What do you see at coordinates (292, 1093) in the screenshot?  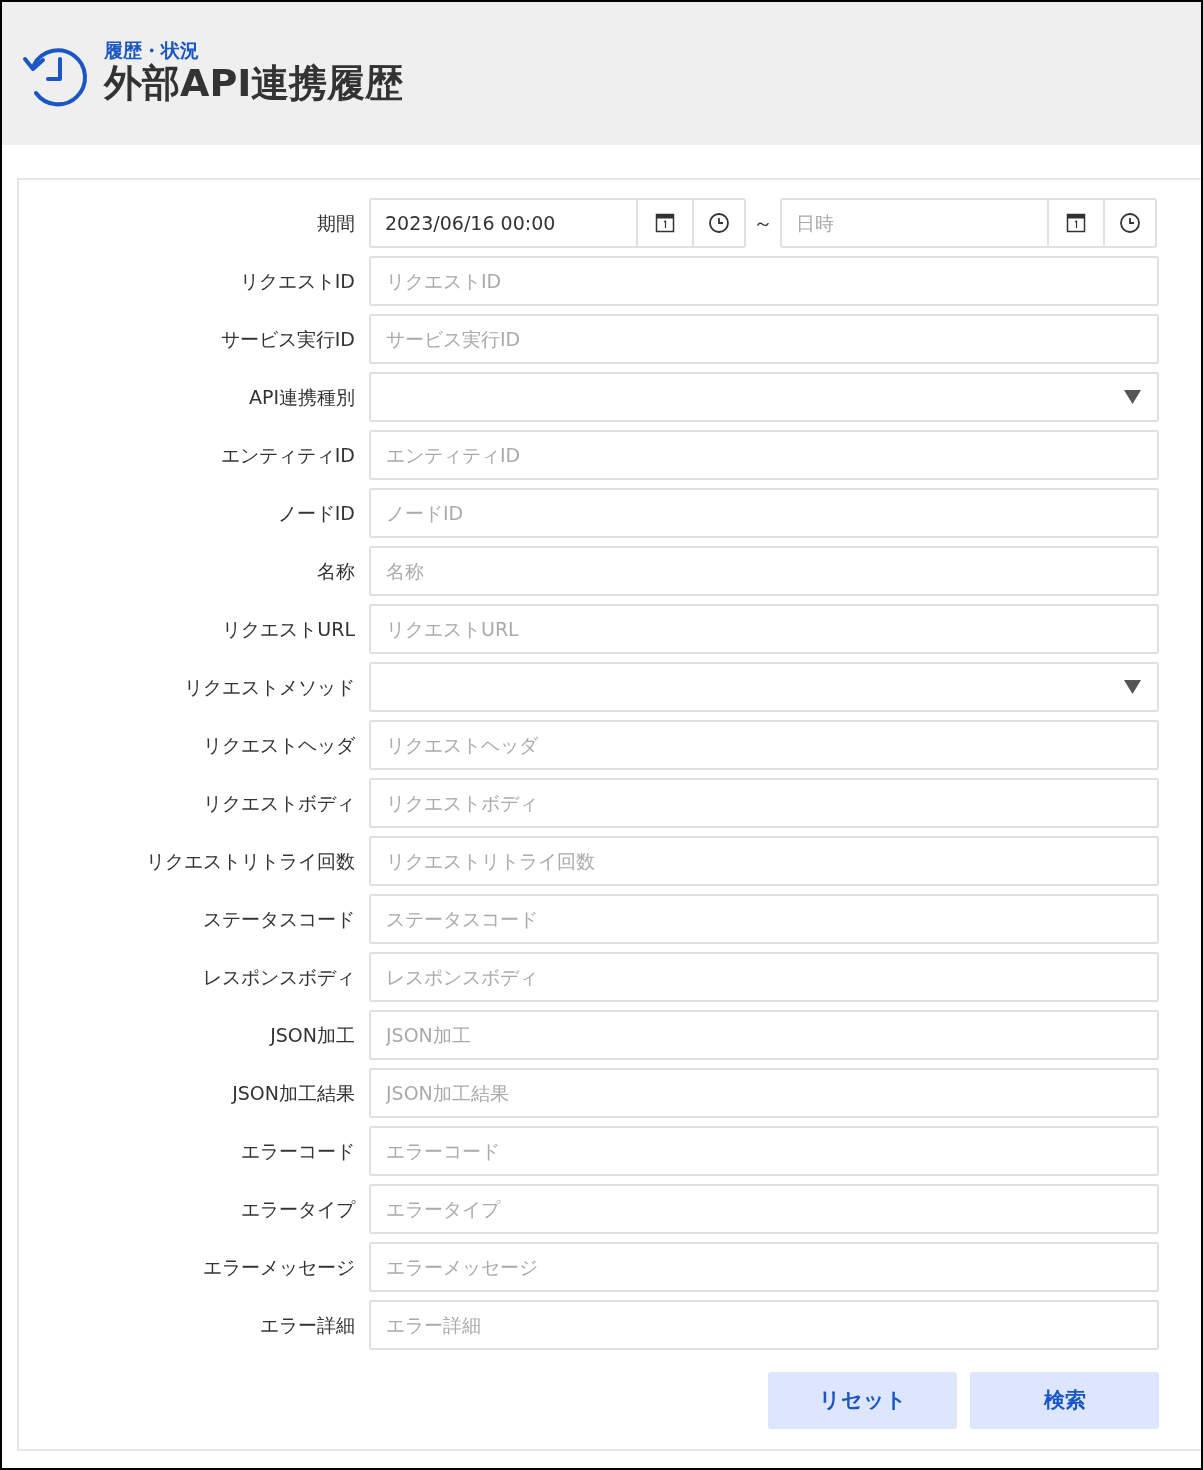 I see `field-label: JSON加工結果` at bounding box center [292, 1093].